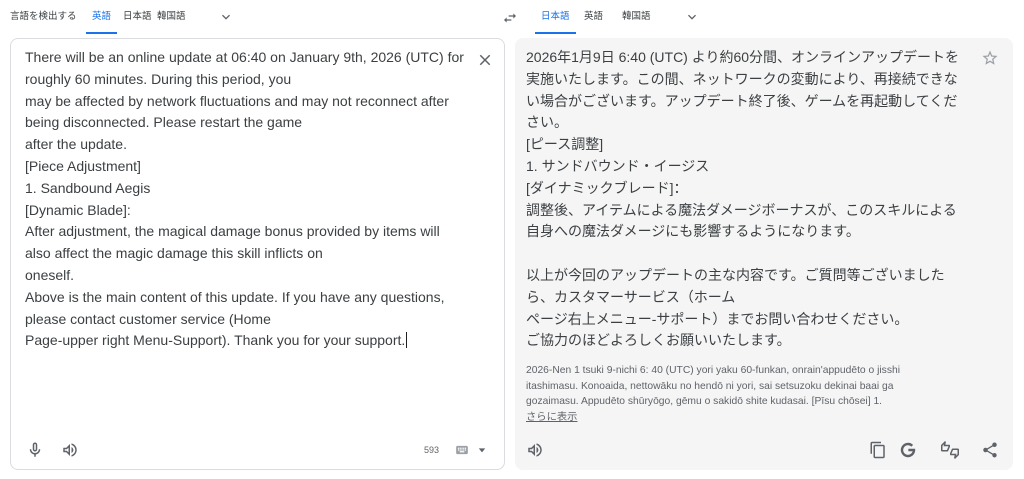 The height and width of the screenshot is (479, 1024). I want to click on rate-translation-button, so click(950, 450).